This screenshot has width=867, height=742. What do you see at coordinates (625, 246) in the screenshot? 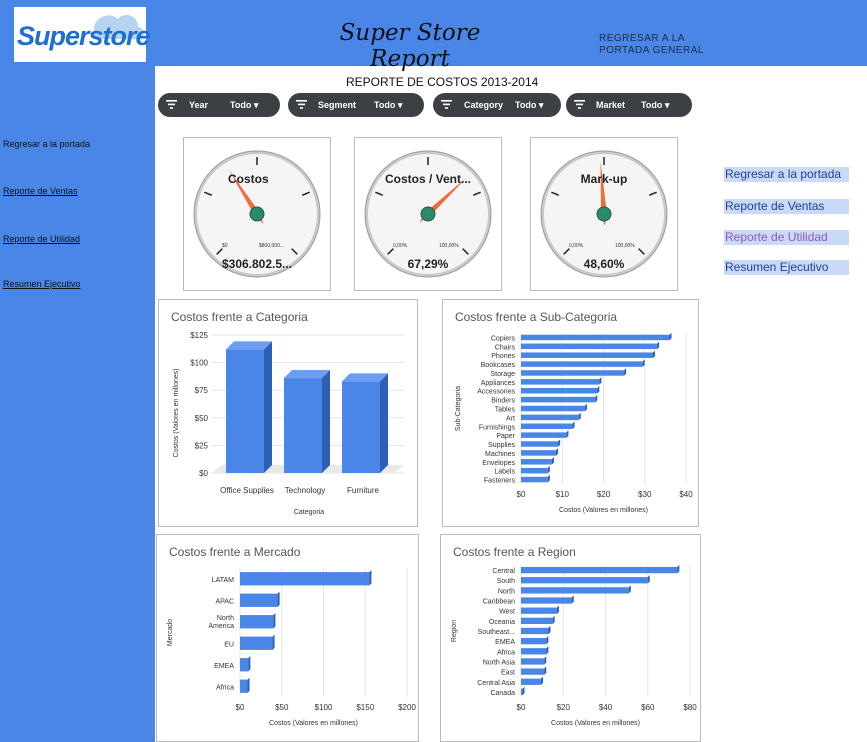
I see `gauge-max: 100,00%` at bounding box center [625, 246].